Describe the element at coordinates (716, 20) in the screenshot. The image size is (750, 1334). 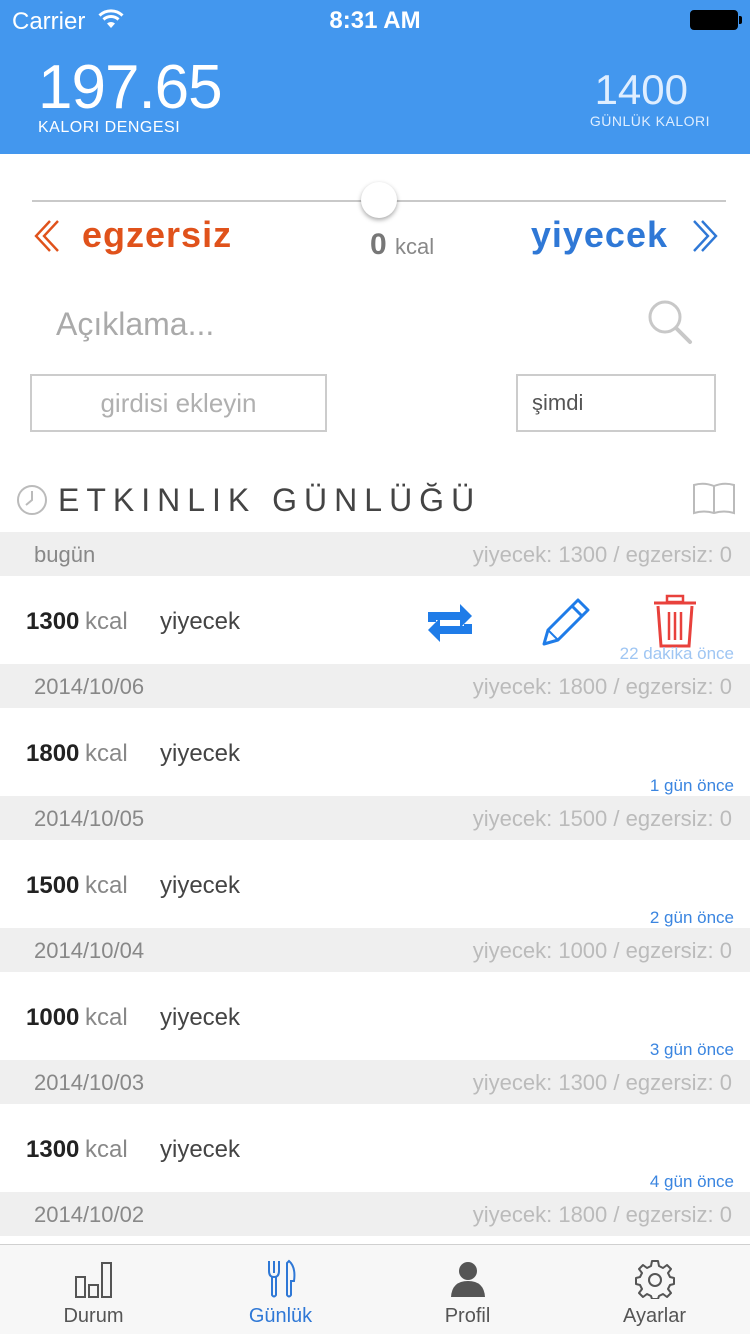
I see `battery-icon` at that location.